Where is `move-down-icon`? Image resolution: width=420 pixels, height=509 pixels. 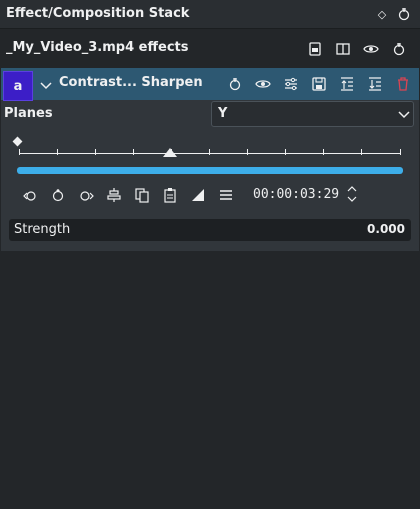 move-down-icon is located at coordinates (375, 84).